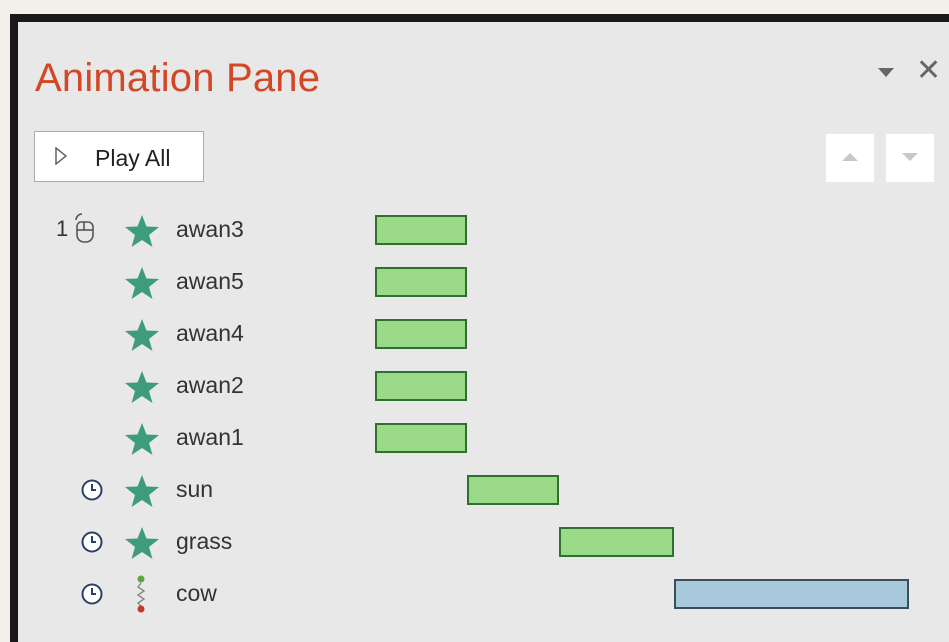  I want to click on move-up-icon, so click(850, 157).